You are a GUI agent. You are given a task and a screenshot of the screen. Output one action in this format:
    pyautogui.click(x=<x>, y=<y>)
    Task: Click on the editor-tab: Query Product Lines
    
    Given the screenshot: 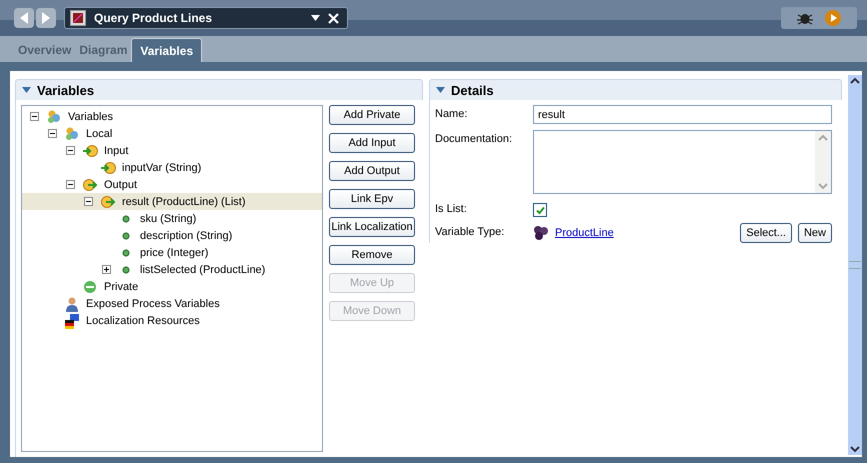 What is the action you would take?
    pyautogui.click(x=206, y=18)
    